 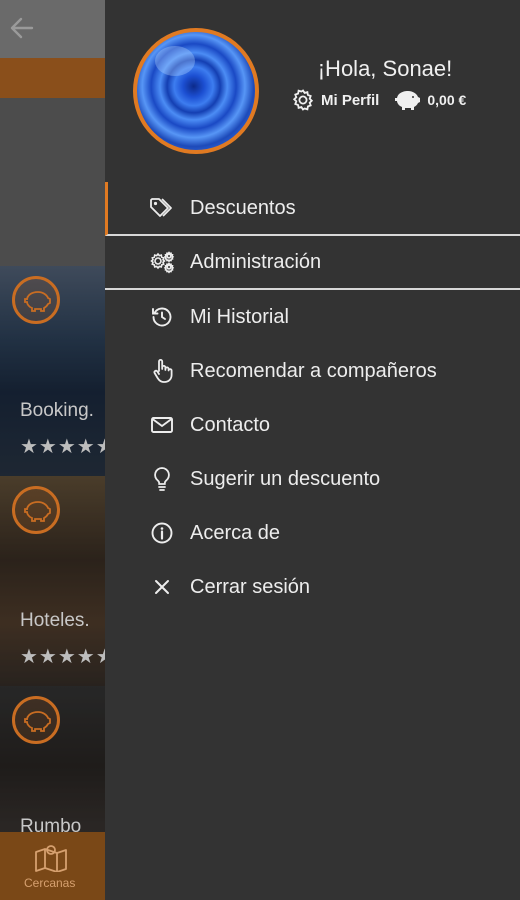 I want to click on menu-item-cerrar-sesion: Cerrar sesión, so click(x=312, y=587).